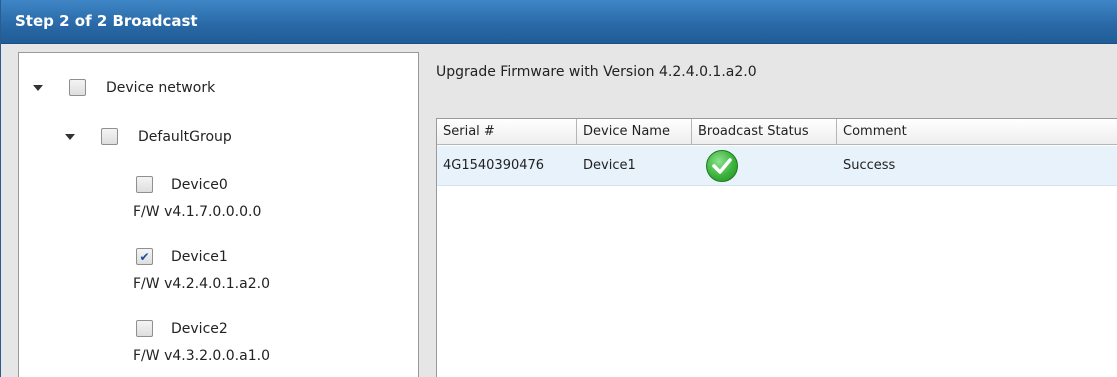  Describe the element at coordinates (201, 284) in the screenshot. I see `device1-firmware: F/W v4.2.4.0.1.a2.0` at that location.